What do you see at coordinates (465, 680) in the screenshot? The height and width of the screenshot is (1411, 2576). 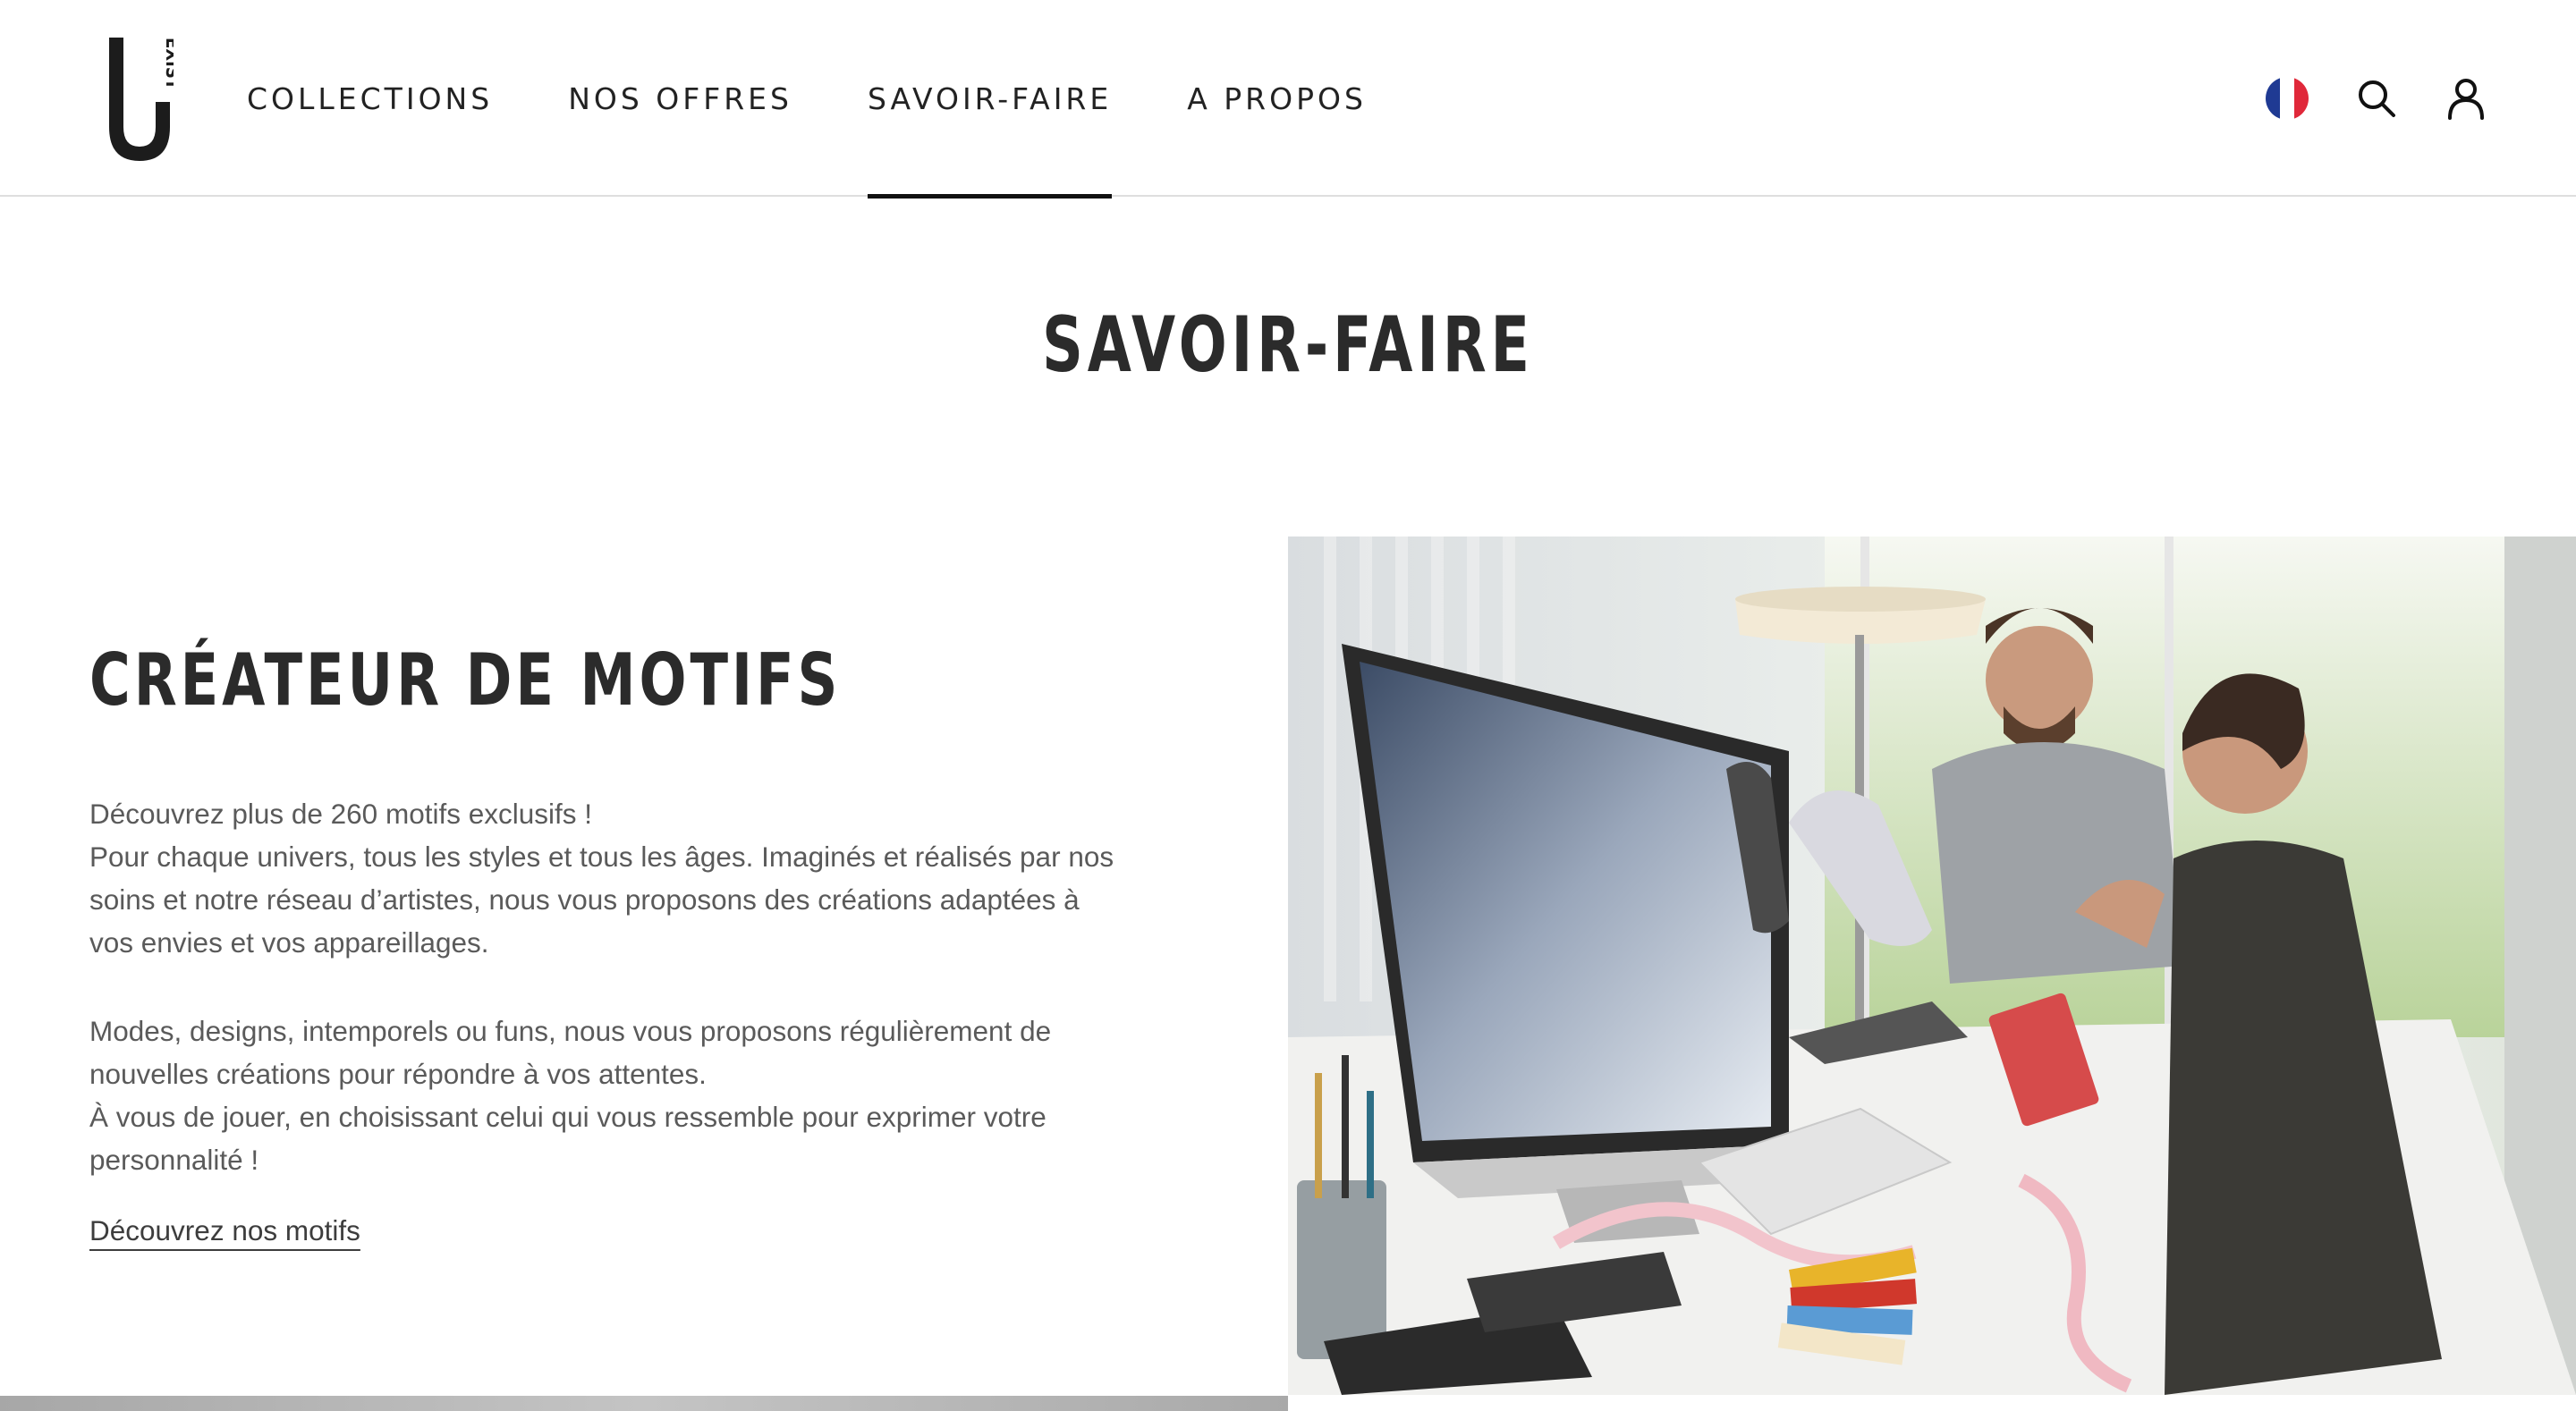 I see `section-heading: CRÉATEUR DE MOTIFS` at bounding box center [465, 680].